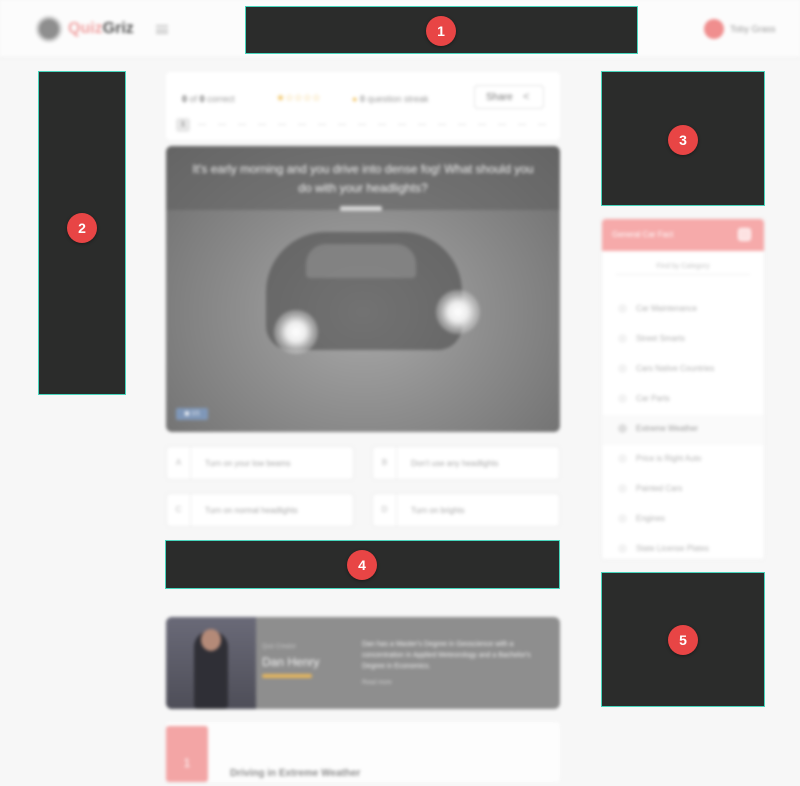 The width and height of the screenshot is (800, 786). What do you see at coordinates (385, 510) in the screenshot?
I see `answer-letter: D` at bounding box center [385, 510].